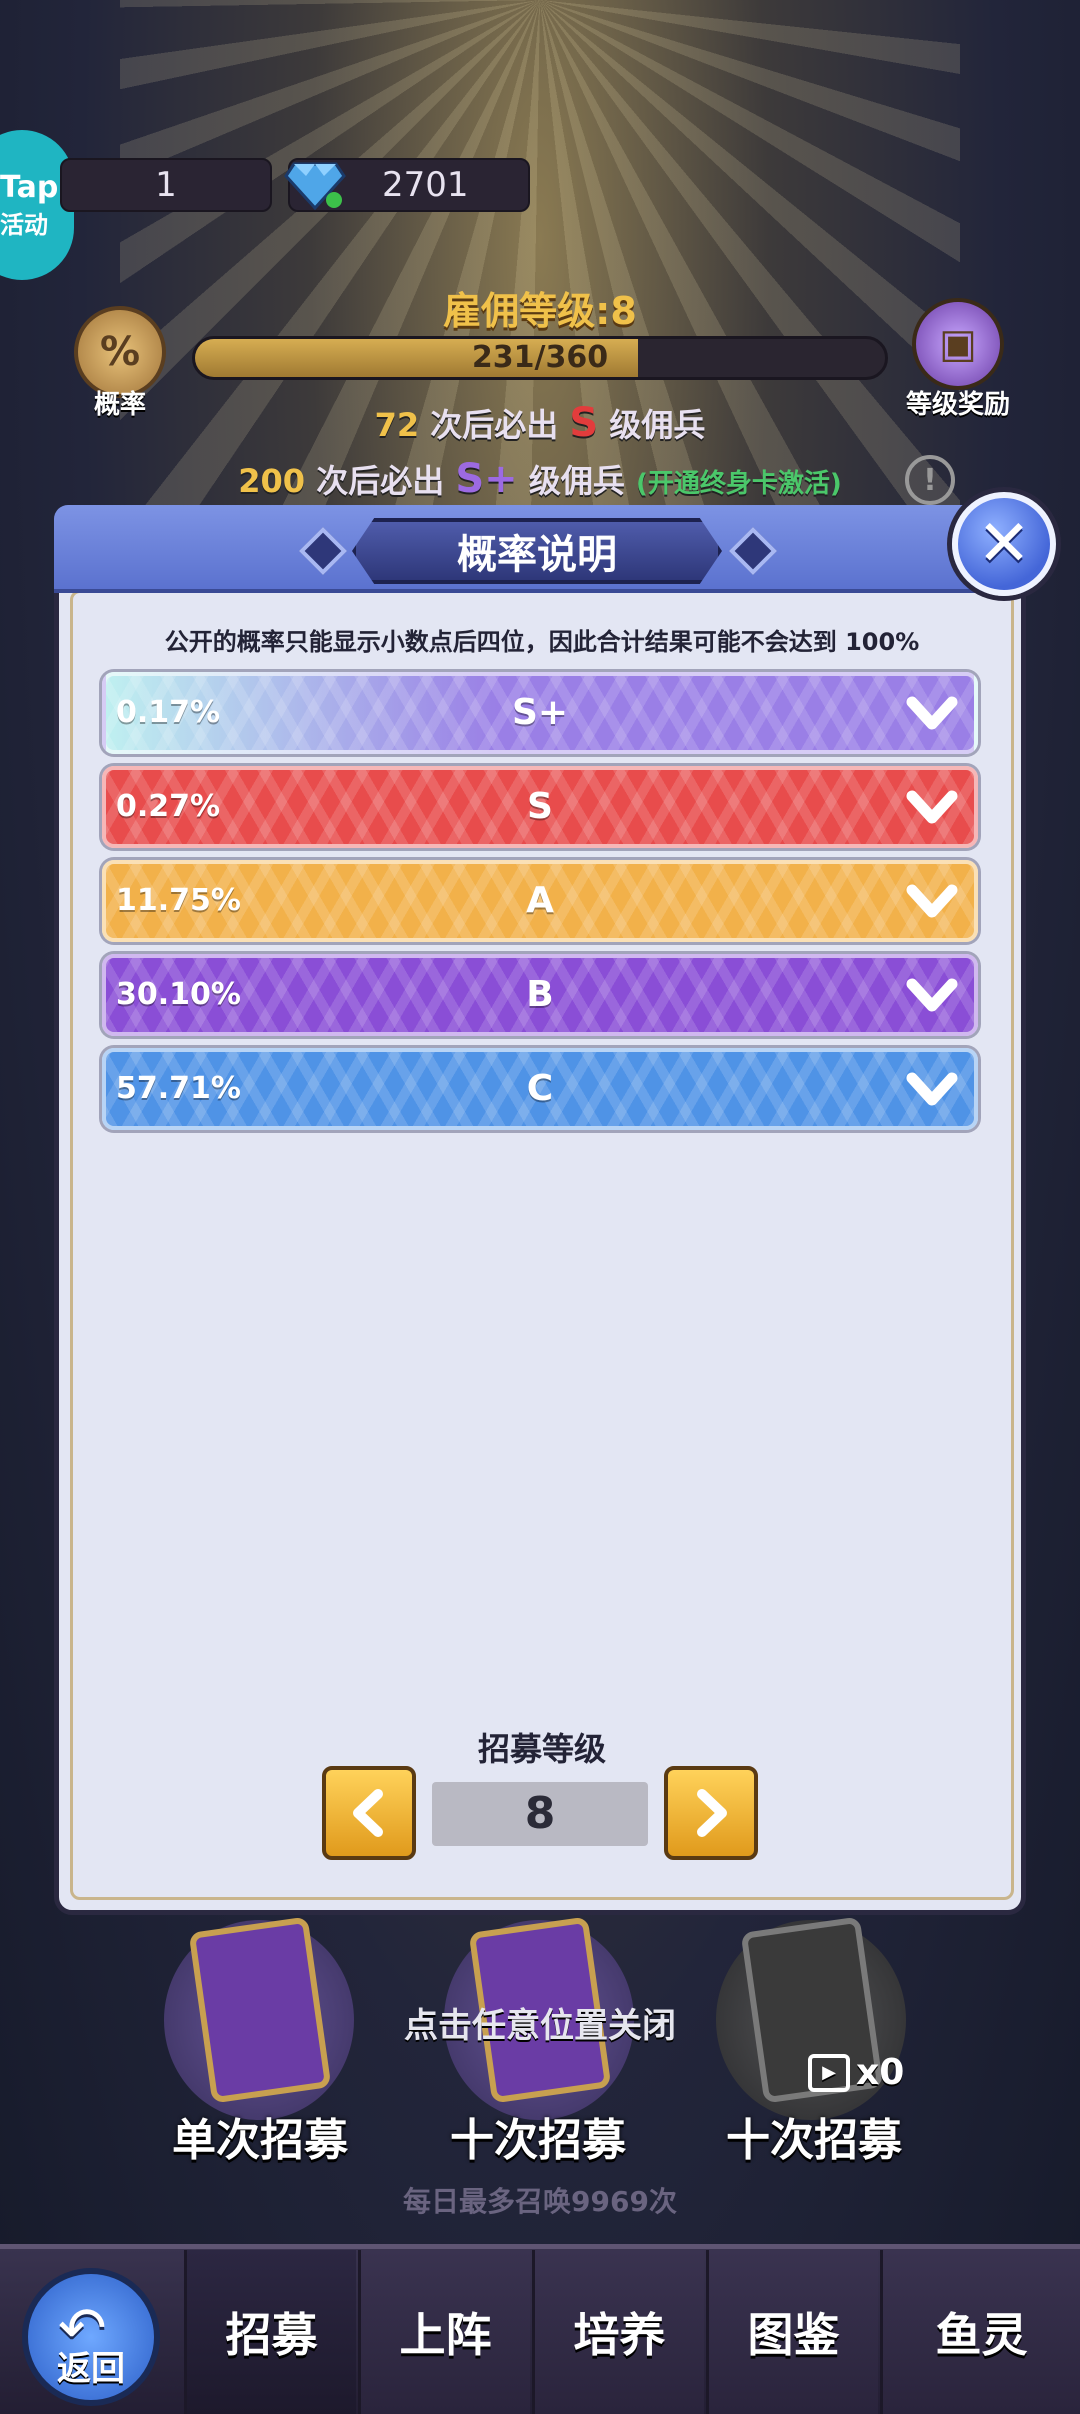 The width and height of the screenshot is (1080, 2414). I want to click on pity-s-count: 72, so click(397, 425).